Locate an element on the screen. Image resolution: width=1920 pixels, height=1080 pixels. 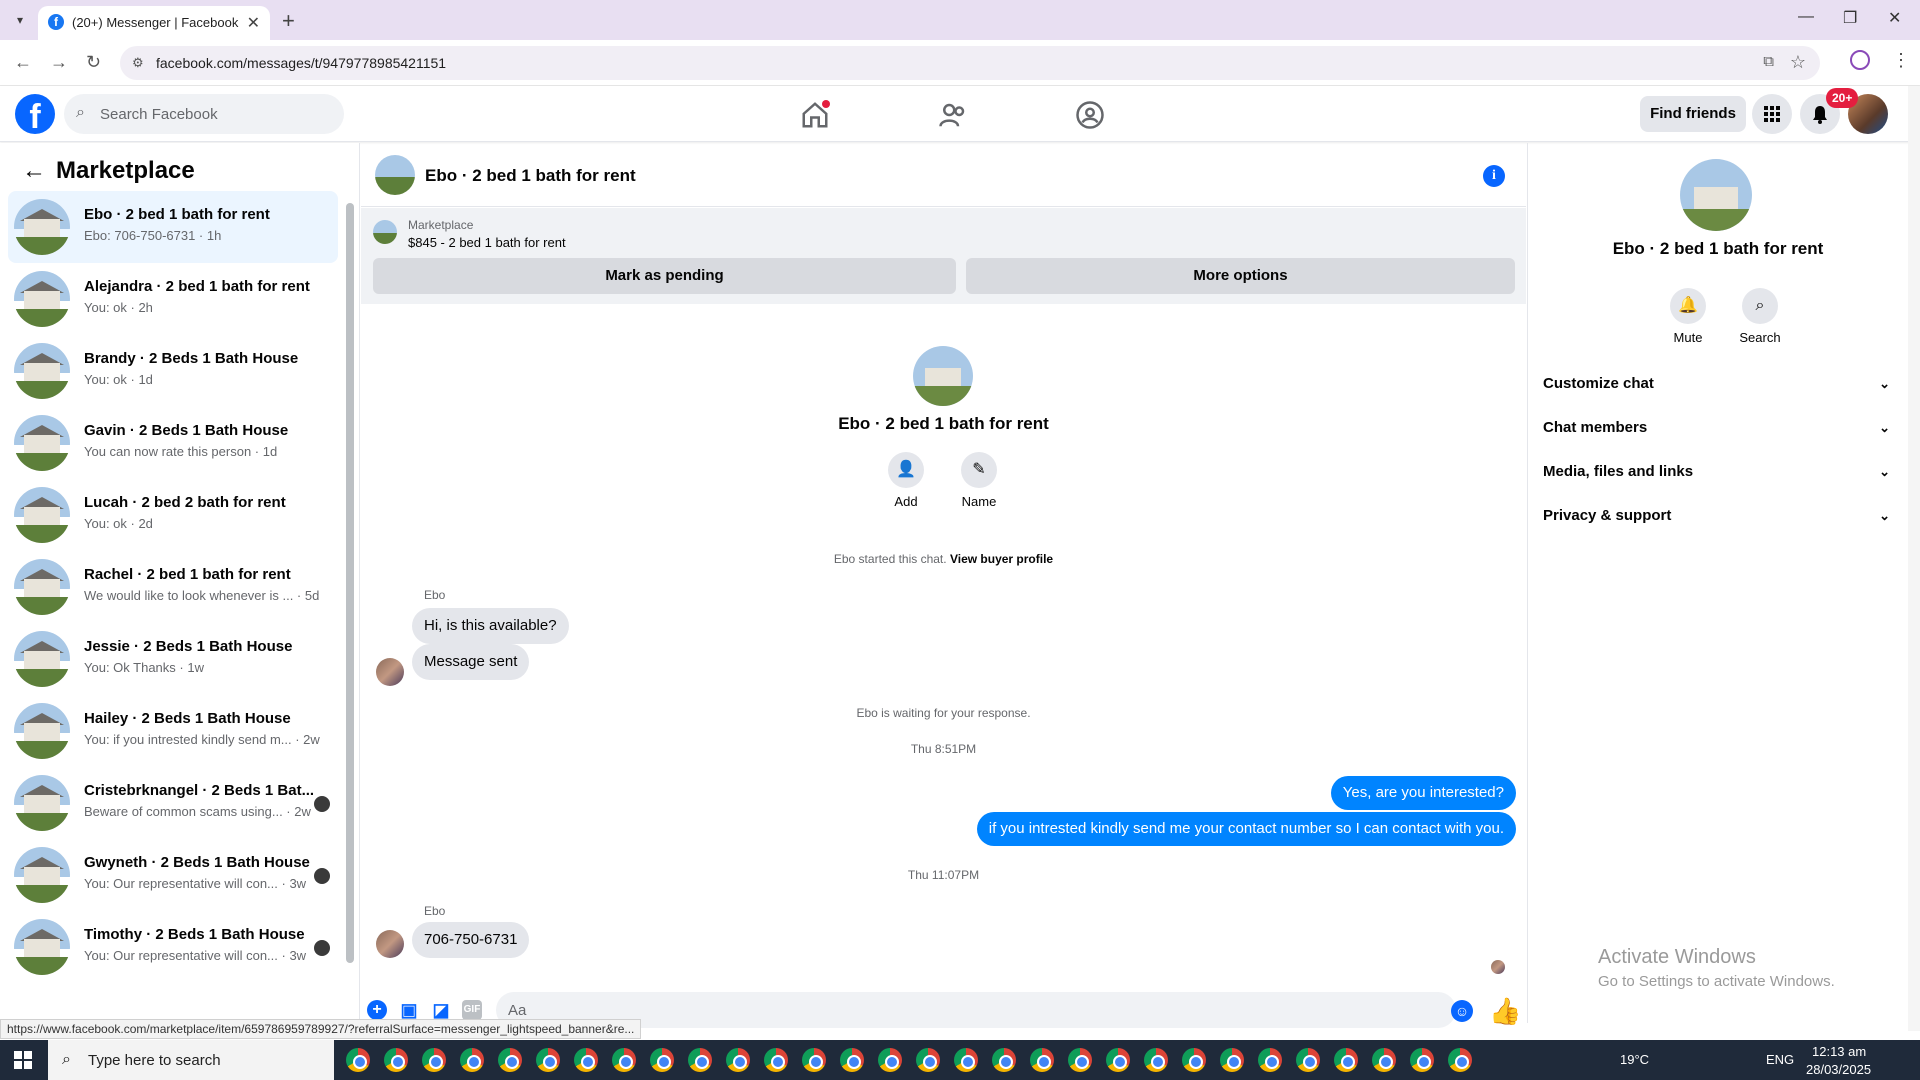
language-indicator: ENG is located at coordinates (1780, 1059).